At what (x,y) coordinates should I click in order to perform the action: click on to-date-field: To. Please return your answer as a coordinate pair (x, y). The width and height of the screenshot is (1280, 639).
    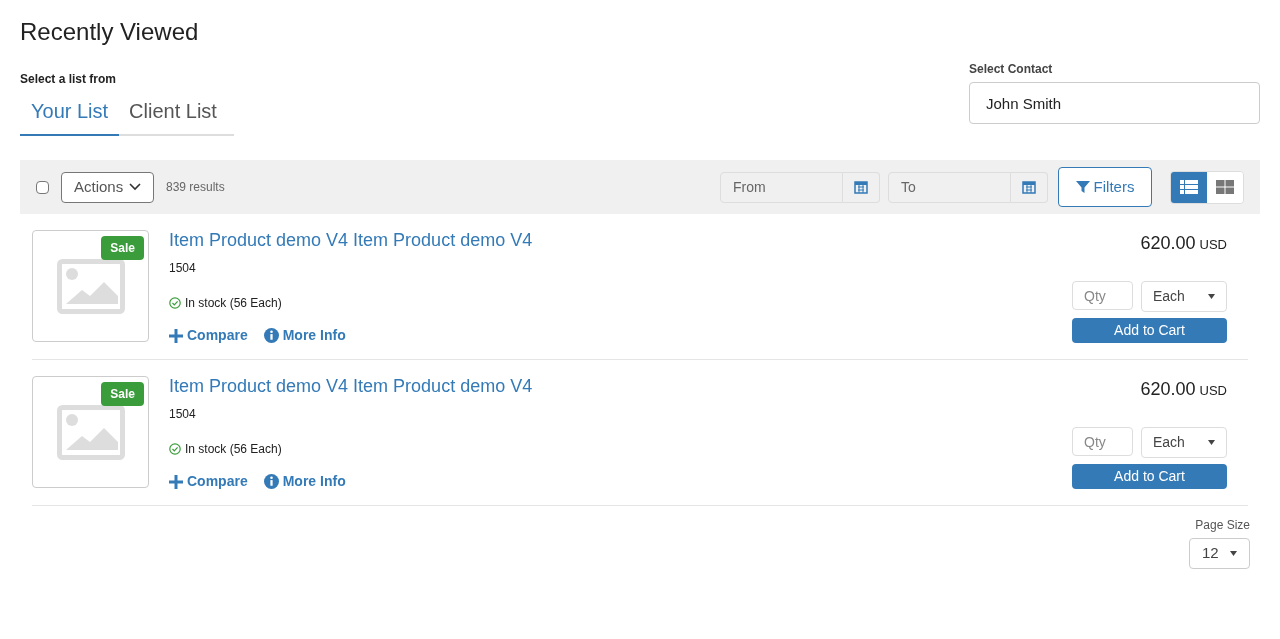
    Looking at the image, I should click on (949, 187).